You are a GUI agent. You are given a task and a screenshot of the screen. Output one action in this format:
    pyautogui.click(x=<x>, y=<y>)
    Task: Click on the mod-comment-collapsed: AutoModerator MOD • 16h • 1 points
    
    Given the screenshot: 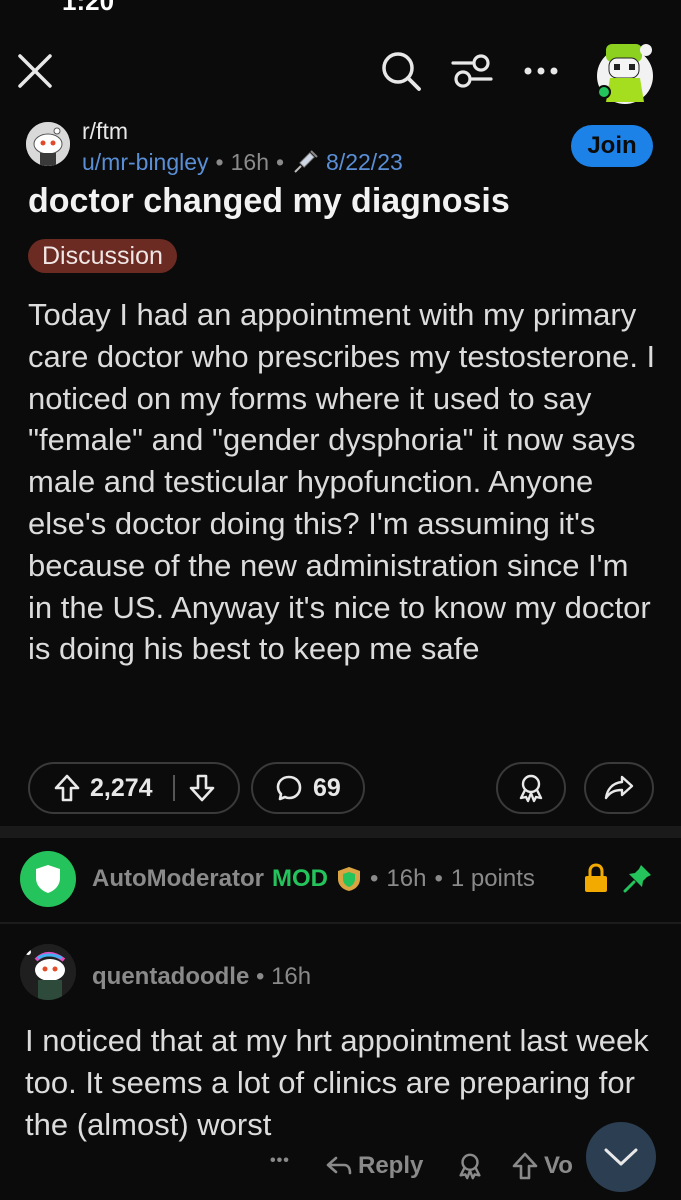 What is the action you would take?
    pyautogui.click(x=340, y=880)
    